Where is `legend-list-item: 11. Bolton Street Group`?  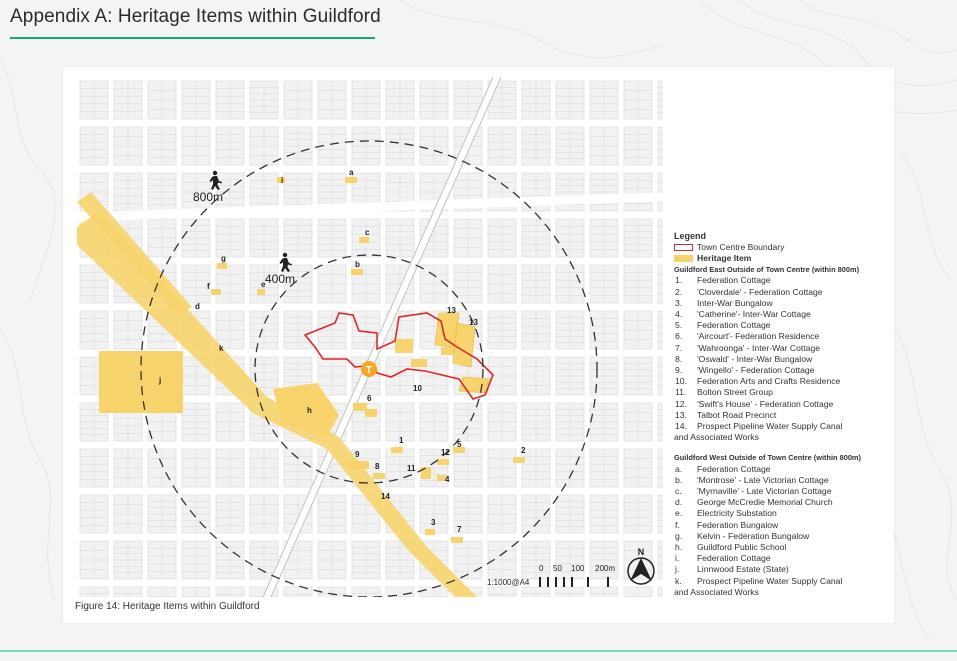
legend-list-item: 11. Bolton Street Group is located at coordinates (781, 392).